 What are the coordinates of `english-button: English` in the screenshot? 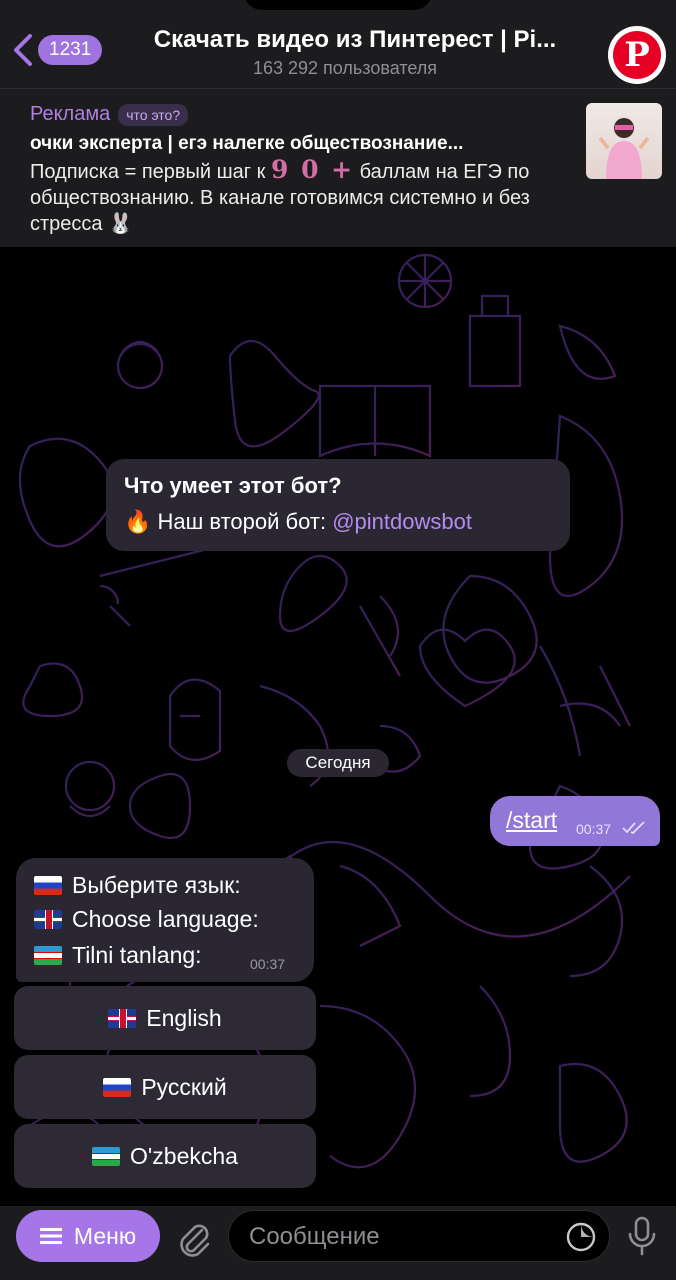 It's located at (165, 1018).